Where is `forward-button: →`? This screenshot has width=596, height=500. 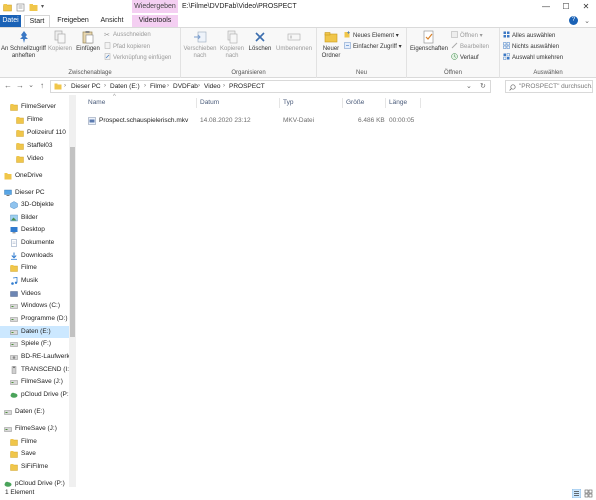 forward-button: → is located at coordinates (20, 86).